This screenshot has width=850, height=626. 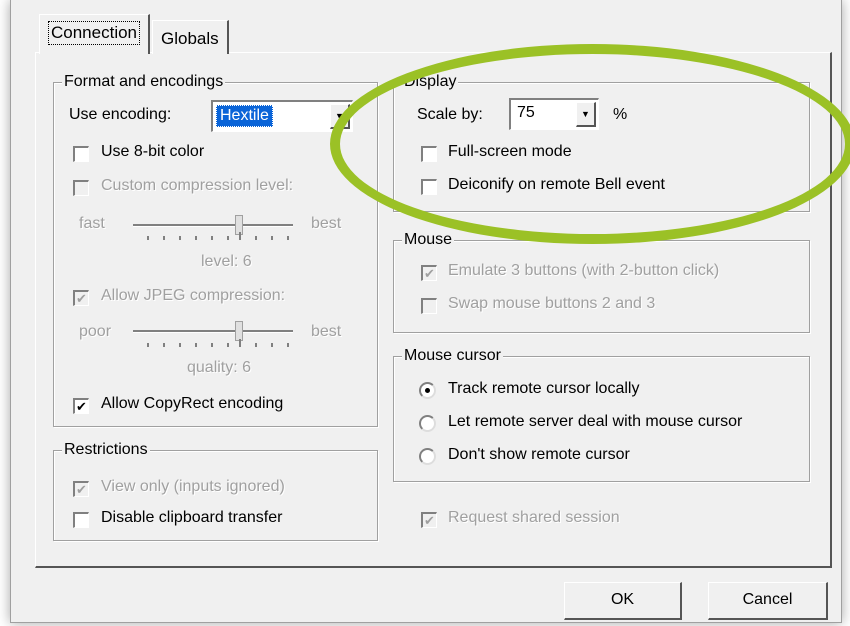 I want to click on tab-globals-label: Globals, so click(x=190, y=38).